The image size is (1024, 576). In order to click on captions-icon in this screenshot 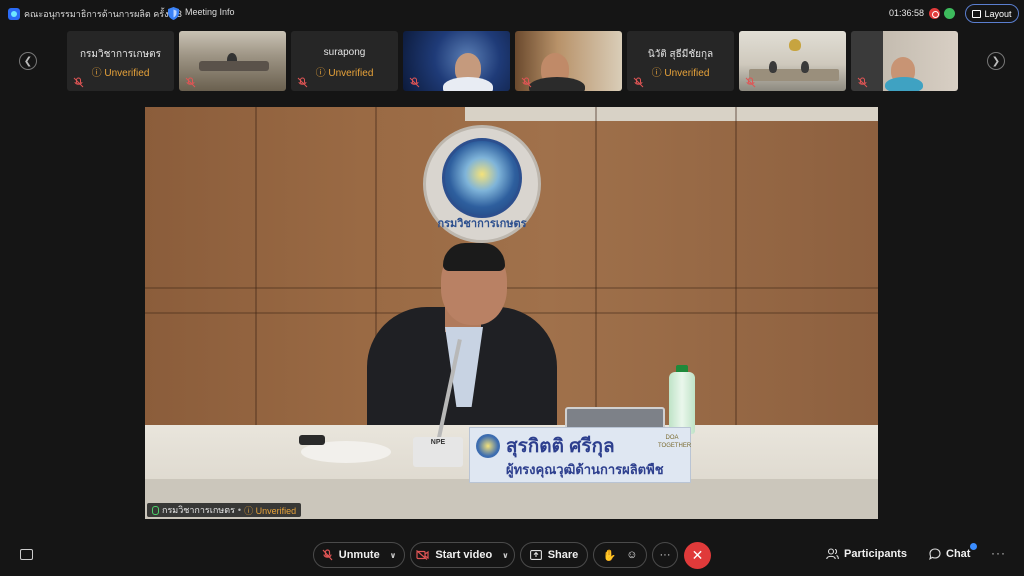, I will do `click(26, 554)`.